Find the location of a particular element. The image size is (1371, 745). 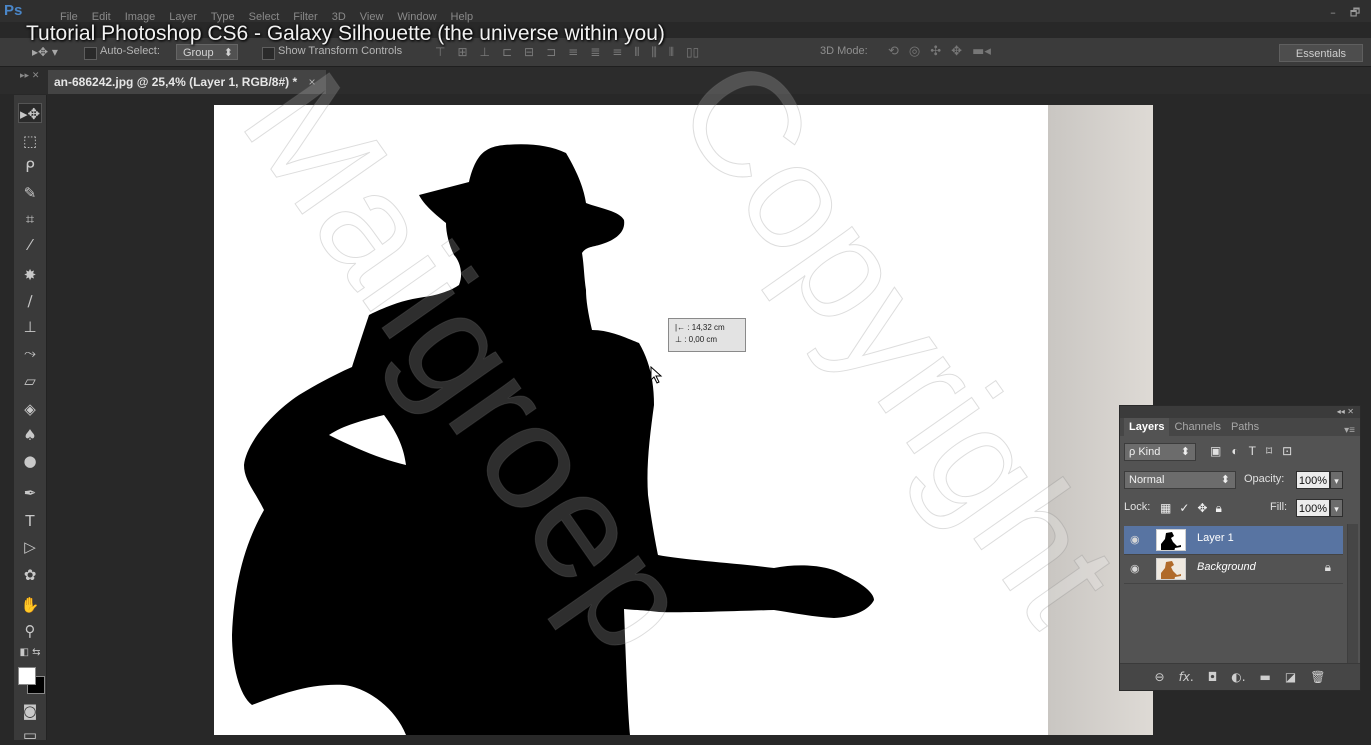

new-layer-icon: ◪ is located at coordinates (1290, 677).